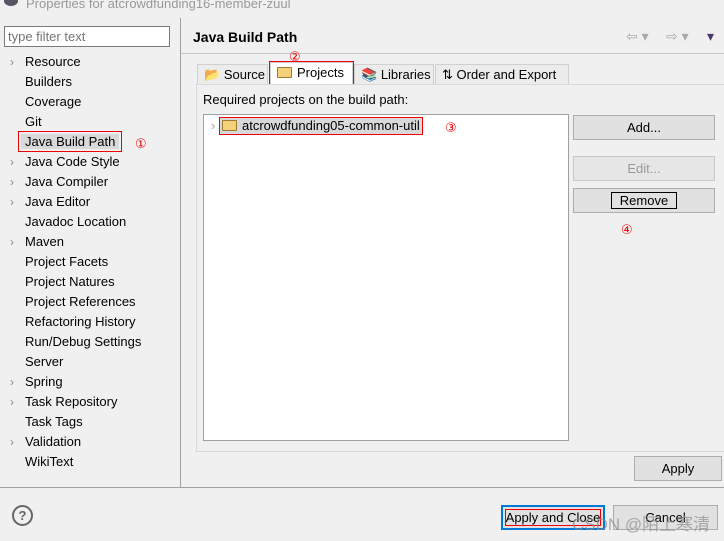 The width and height of the screenshot is (724, 541). I want to click on sidebar-item: Task Tags, so click(54, 422).